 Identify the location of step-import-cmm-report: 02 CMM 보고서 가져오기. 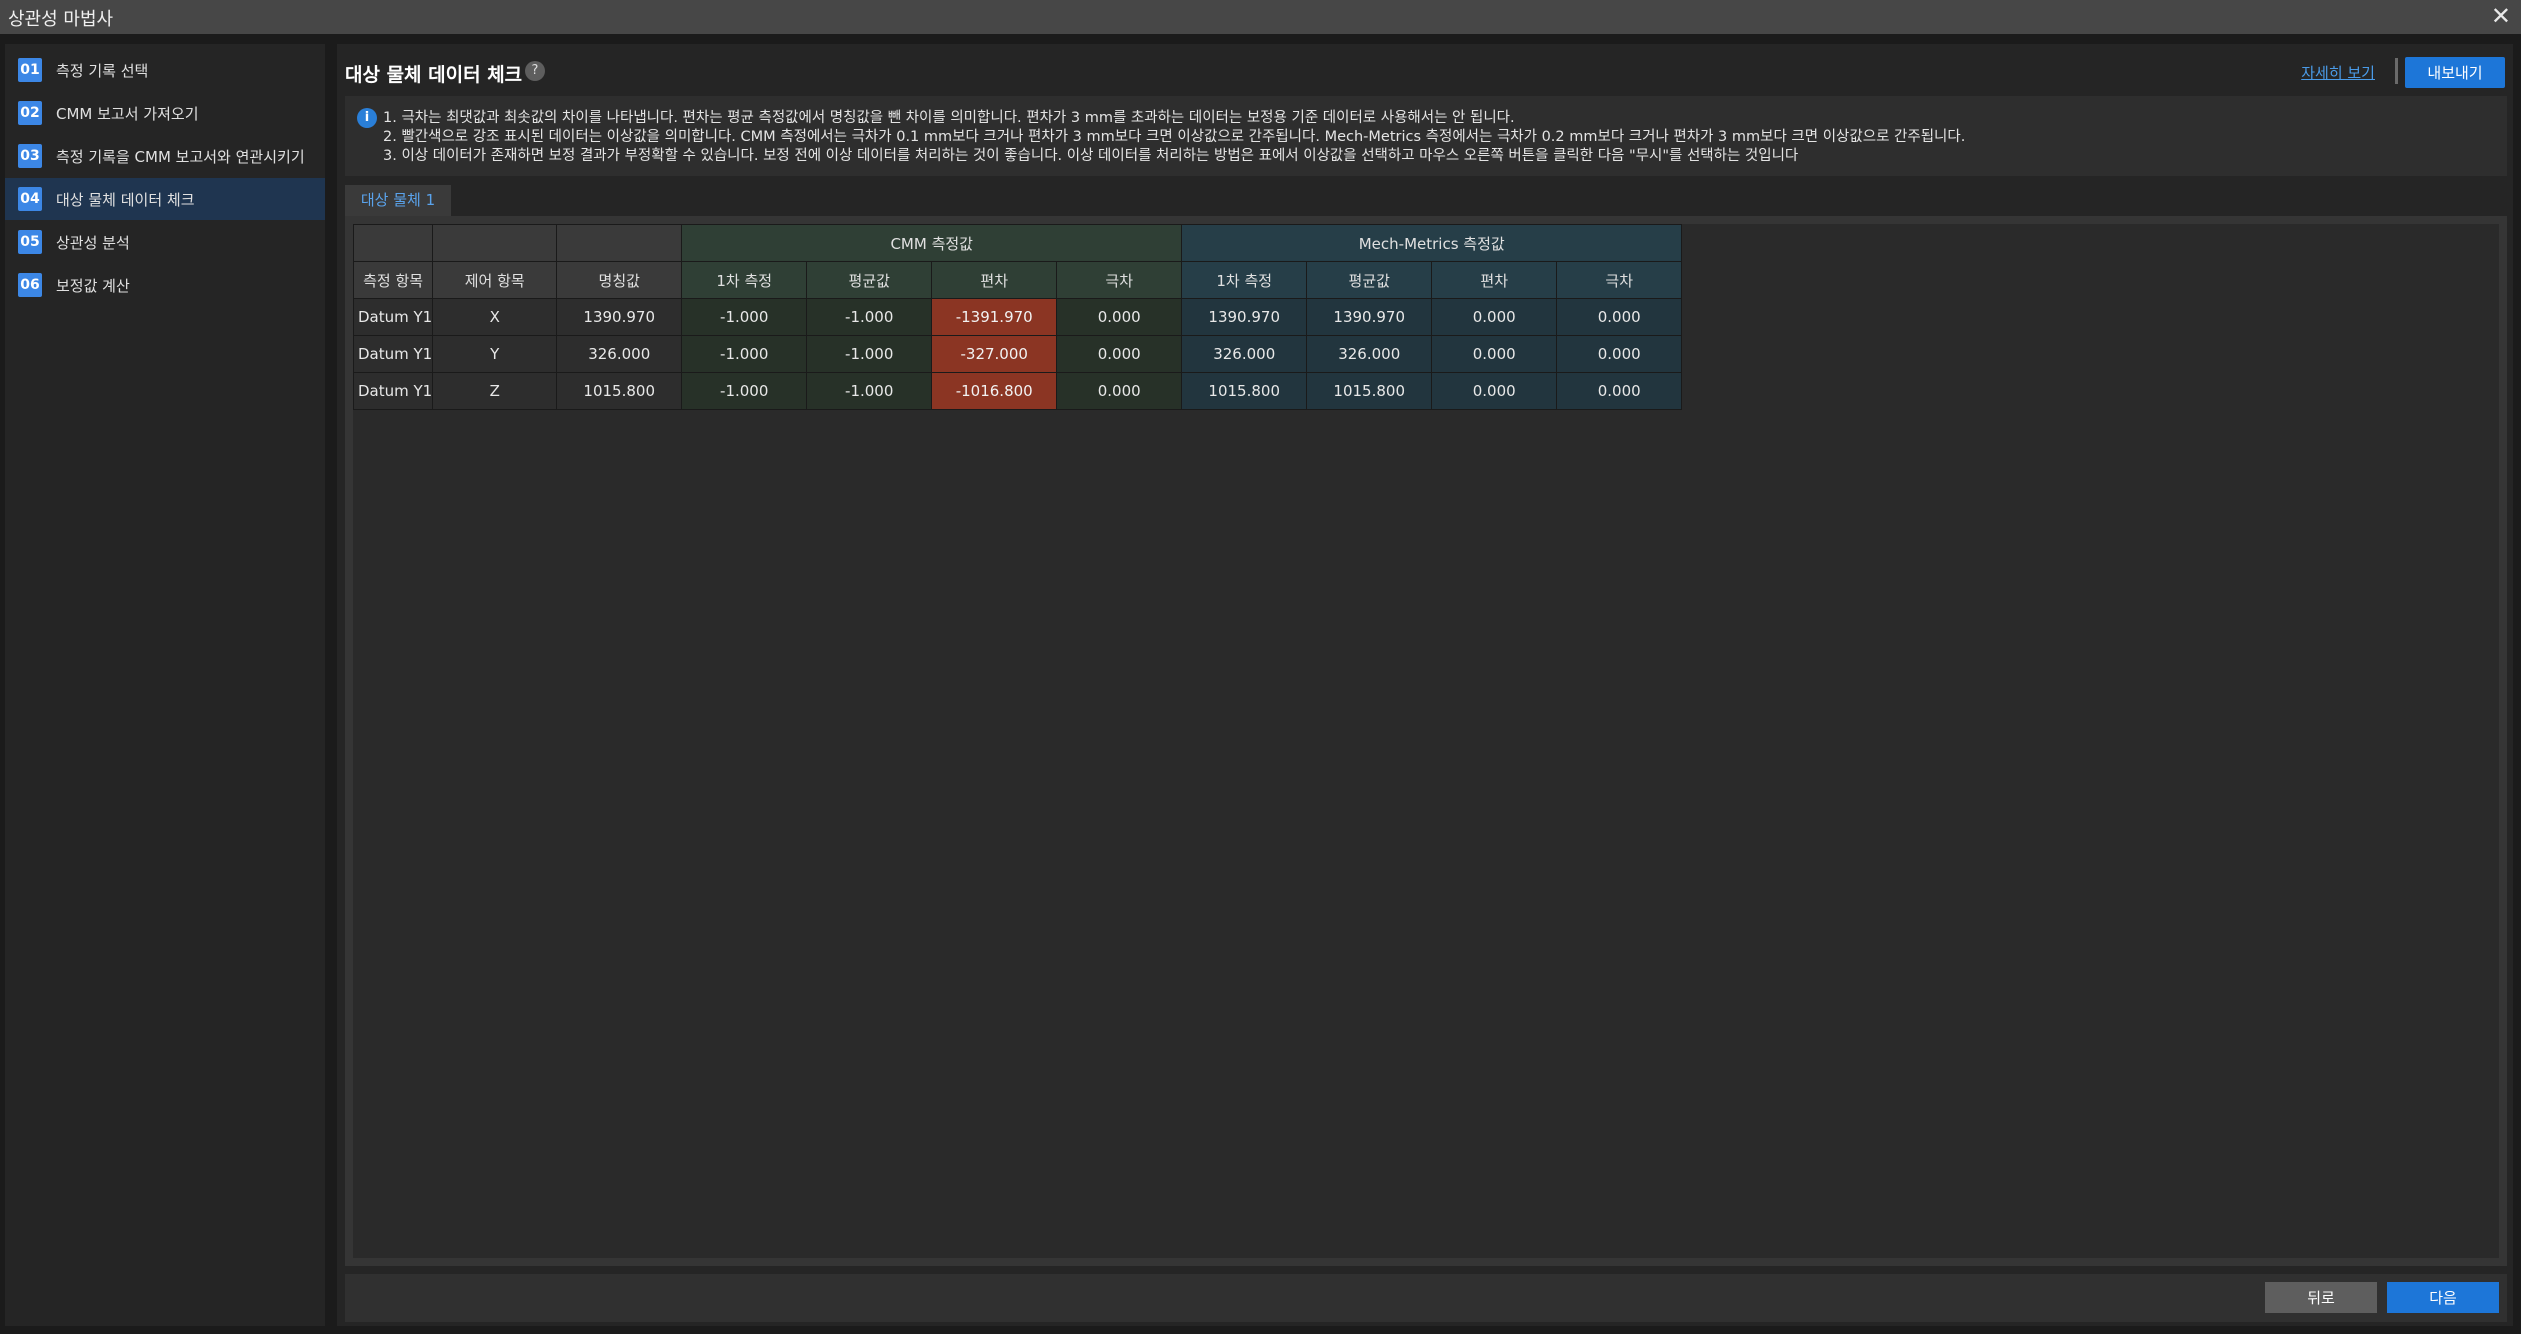
(165, 113).